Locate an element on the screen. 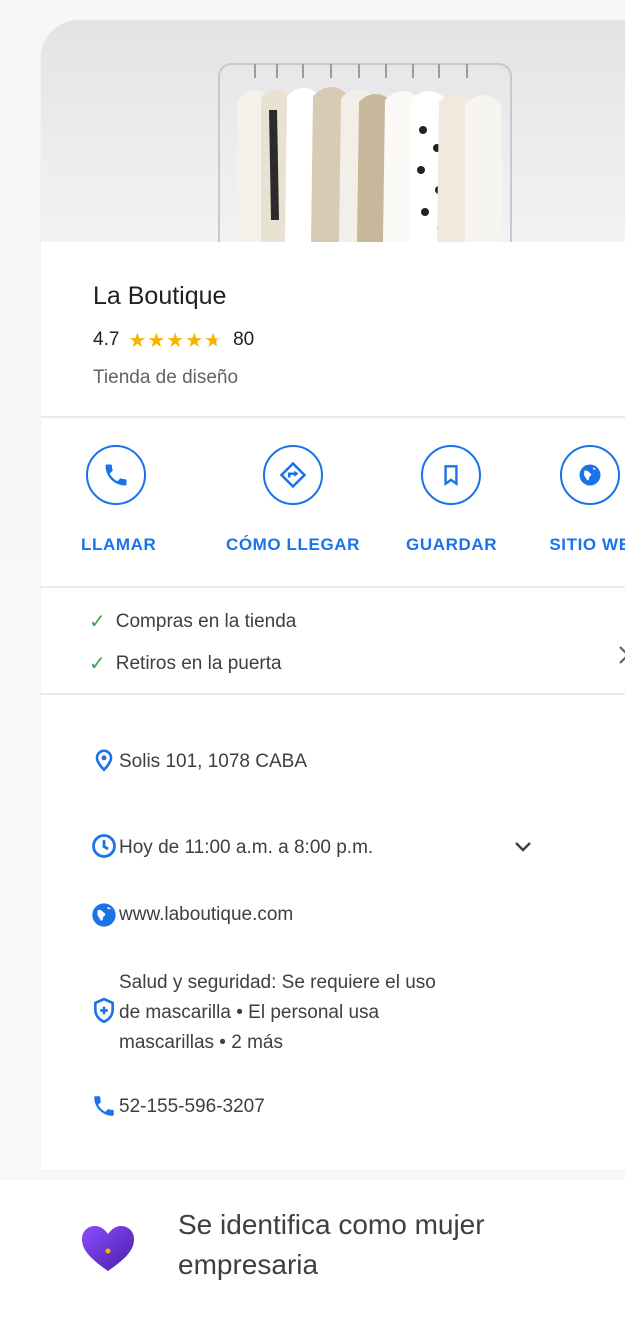 Image resolution: width=625 pixels, height=1323 pixels. women-owned-attribute: Se identifica como mujer empresaria is located at coordinates (340, 1250).